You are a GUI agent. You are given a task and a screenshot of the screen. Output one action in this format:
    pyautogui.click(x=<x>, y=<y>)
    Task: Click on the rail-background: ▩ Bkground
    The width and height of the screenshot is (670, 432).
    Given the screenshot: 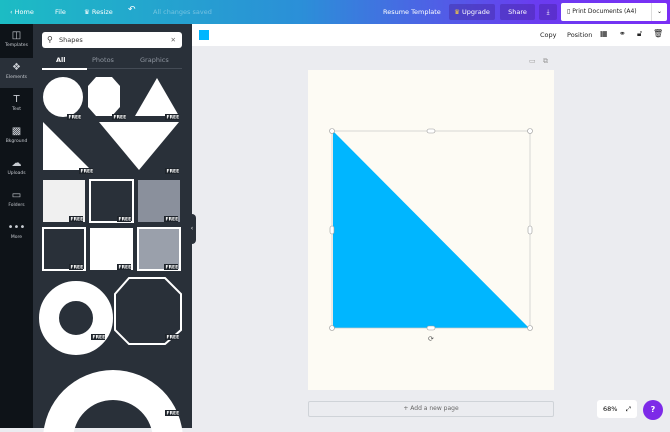 What is the action you would take?
    pyautogui.click(x=16, y=137)
    